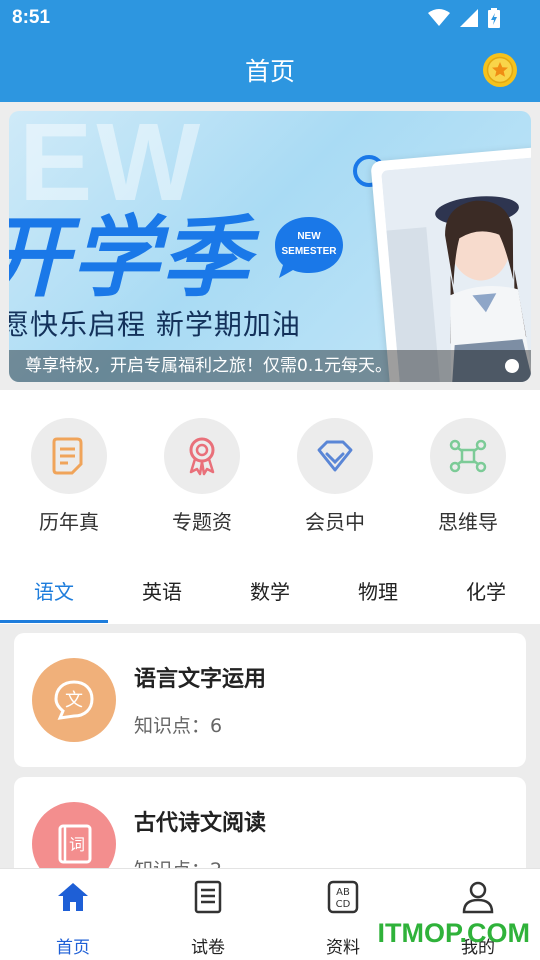 Image resolution: width=540 pixels, height=960 pixels. I want to click on tab-math: 数学, so click(270, 590).